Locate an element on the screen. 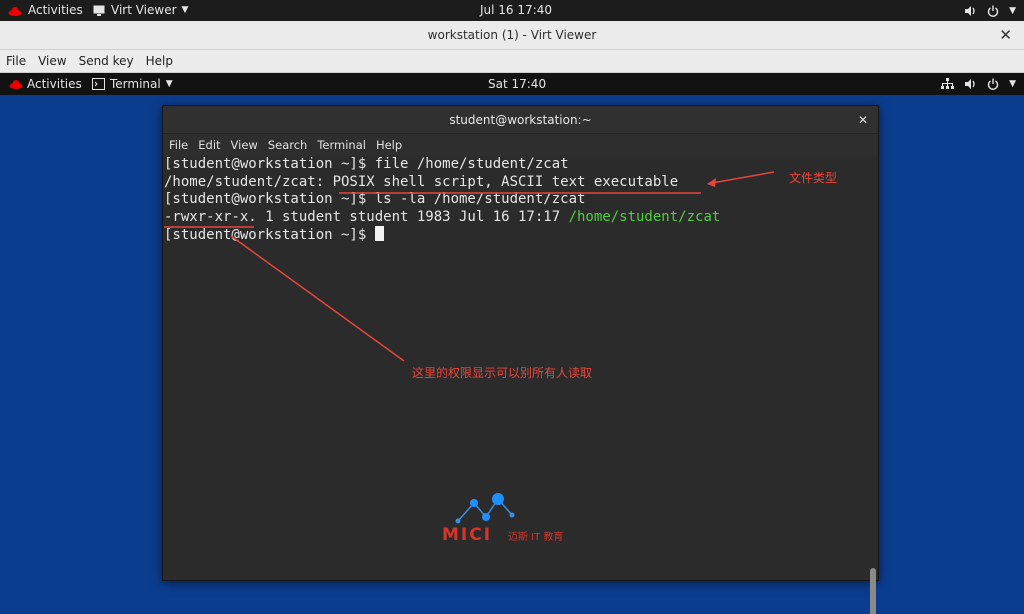 The image size is (1024, 614). monitor-icon is located at coordinates (99, 10).